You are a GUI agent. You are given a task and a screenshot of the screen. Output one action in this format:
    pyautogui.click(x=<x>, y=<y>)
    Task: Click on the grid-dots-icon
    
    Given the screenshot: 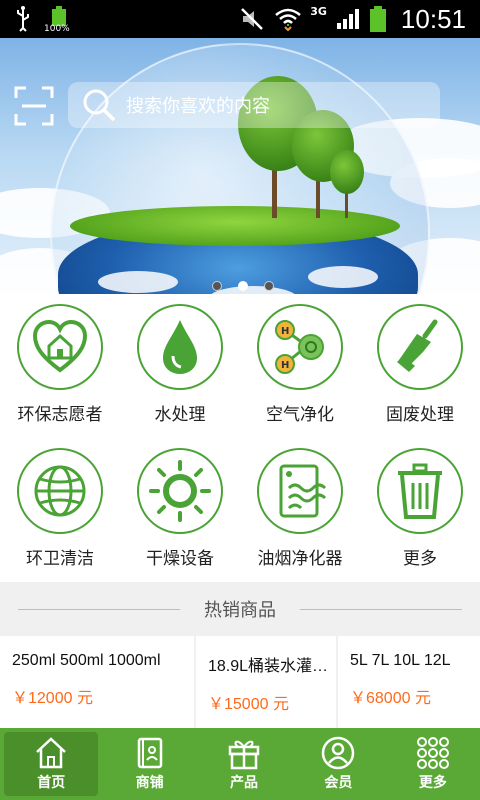 What is the action you would take?
    pyautogui.click(x=432, y=753)
    